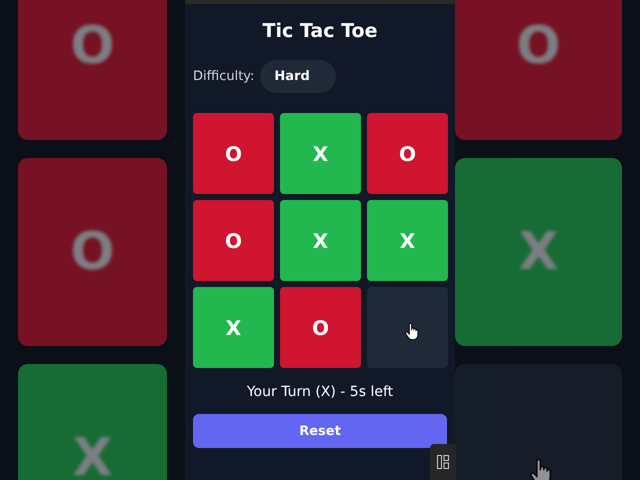 This screenshot has width=640, height=480. Describe the element at coordinates (407, 327) in the screenshot. I see `board-cell` at that location.